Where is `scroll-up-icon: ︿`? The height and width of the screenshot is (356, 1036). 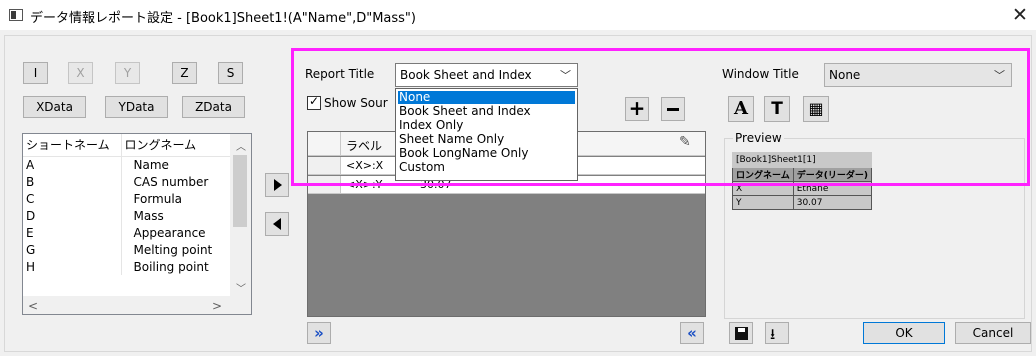 scroll-up-icon: ︿ is located at coordinates (241, 145).